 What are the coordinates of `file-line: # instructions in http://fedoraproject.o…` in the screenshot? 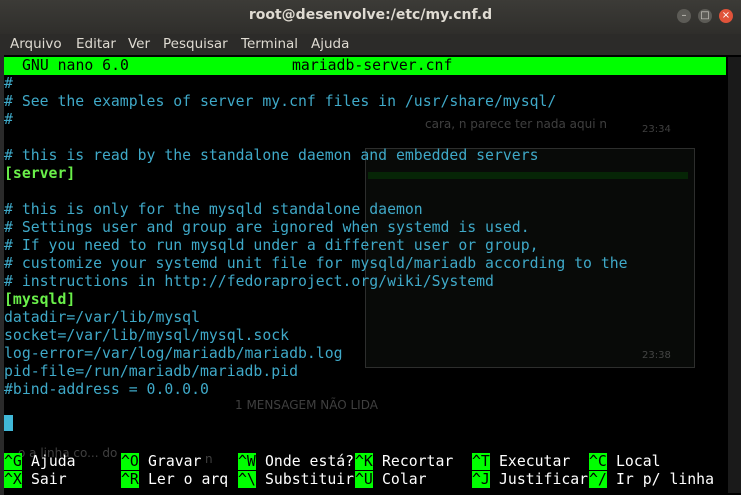 It's located at (249, 281).